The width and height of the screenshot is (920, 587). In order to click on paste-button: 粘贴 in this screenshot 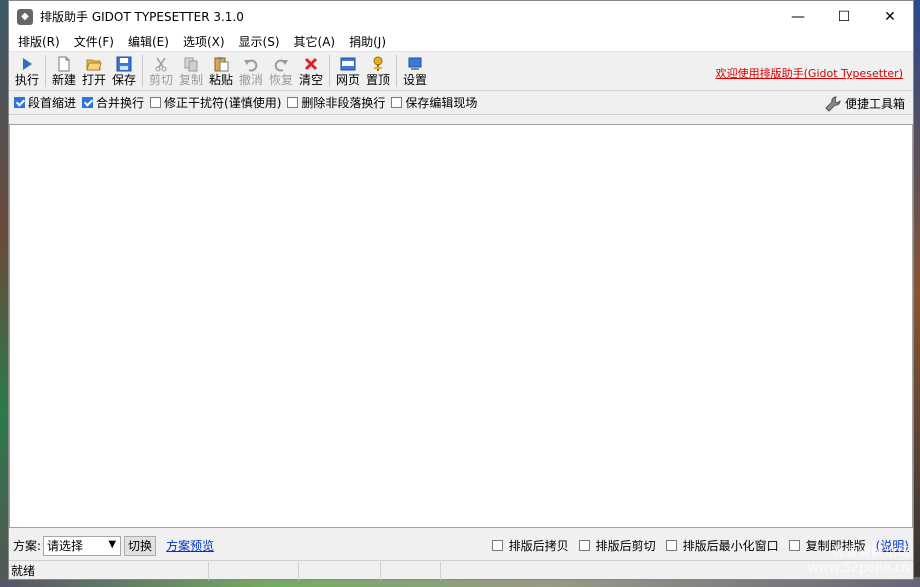, I will do `click(221, 71)`.